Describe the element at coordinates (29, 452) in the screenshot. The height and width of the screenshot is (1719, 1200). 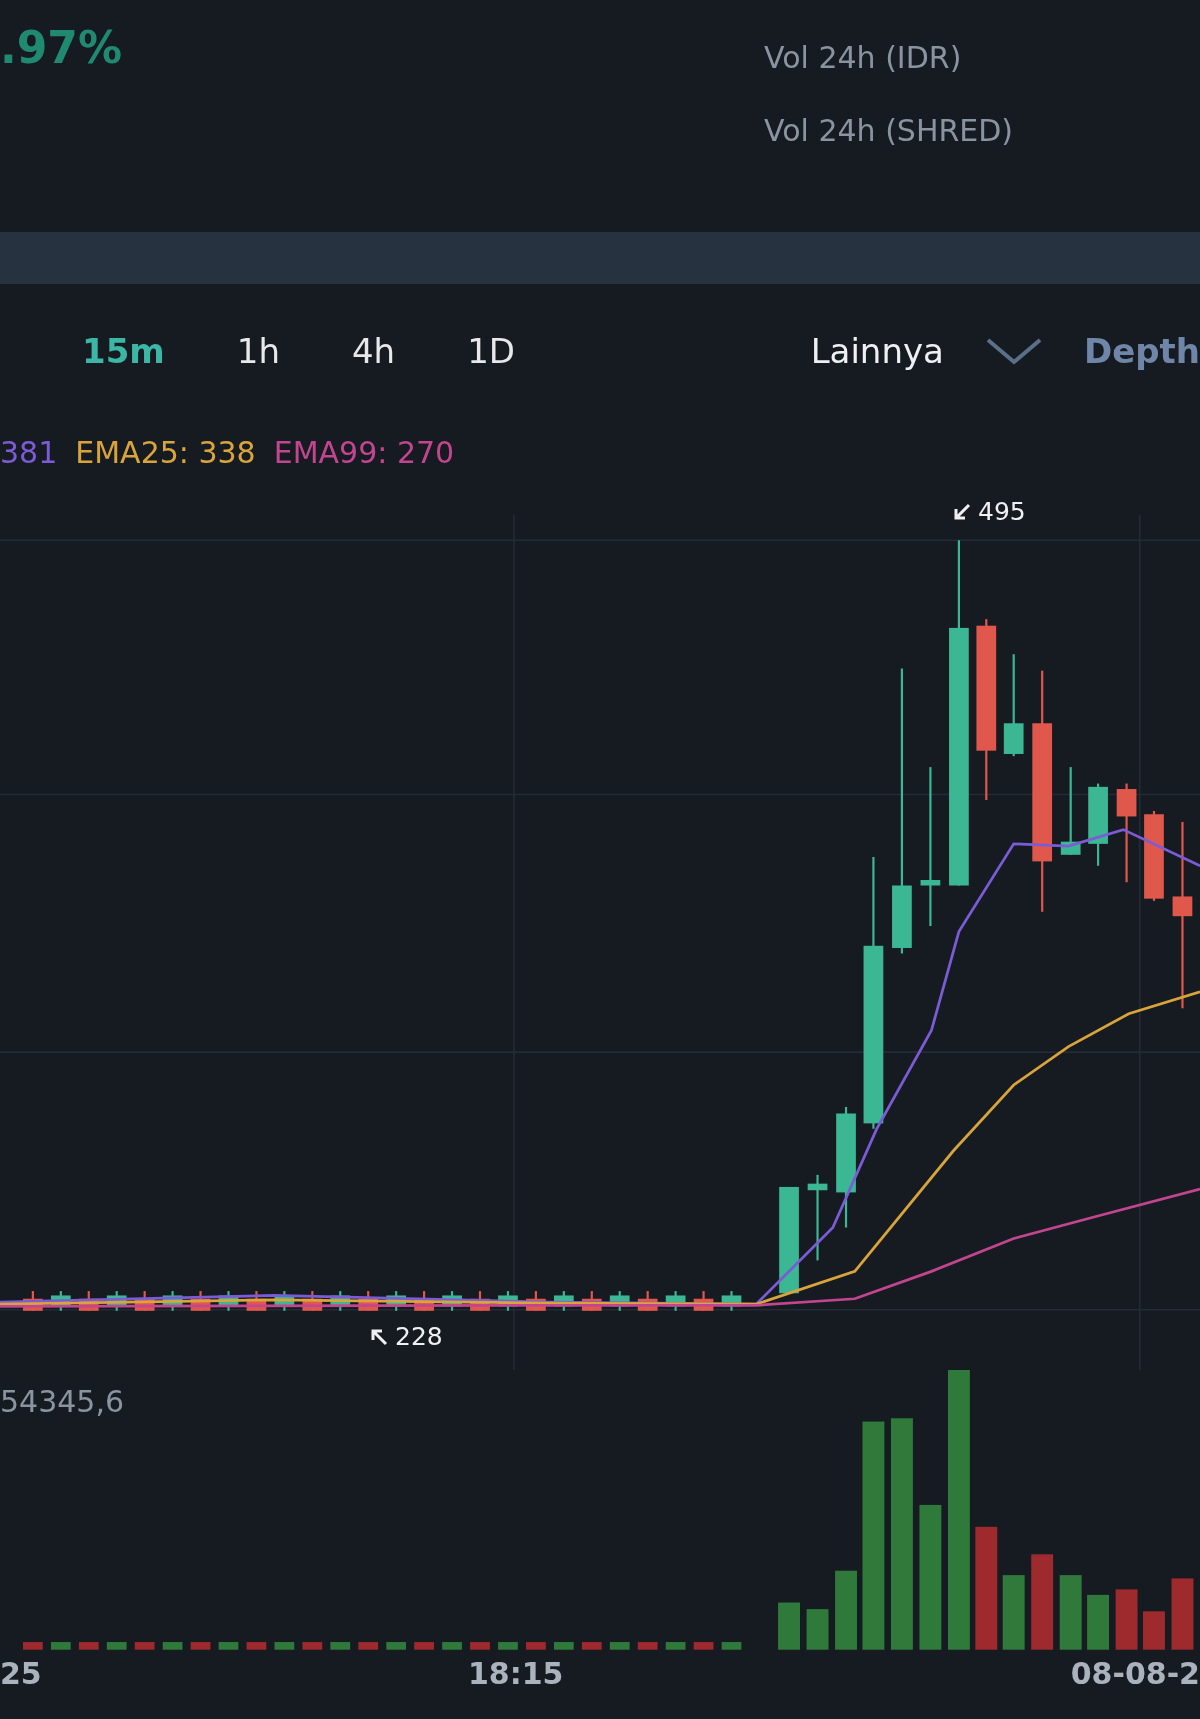
I see `indicator-value: 381` at that location.